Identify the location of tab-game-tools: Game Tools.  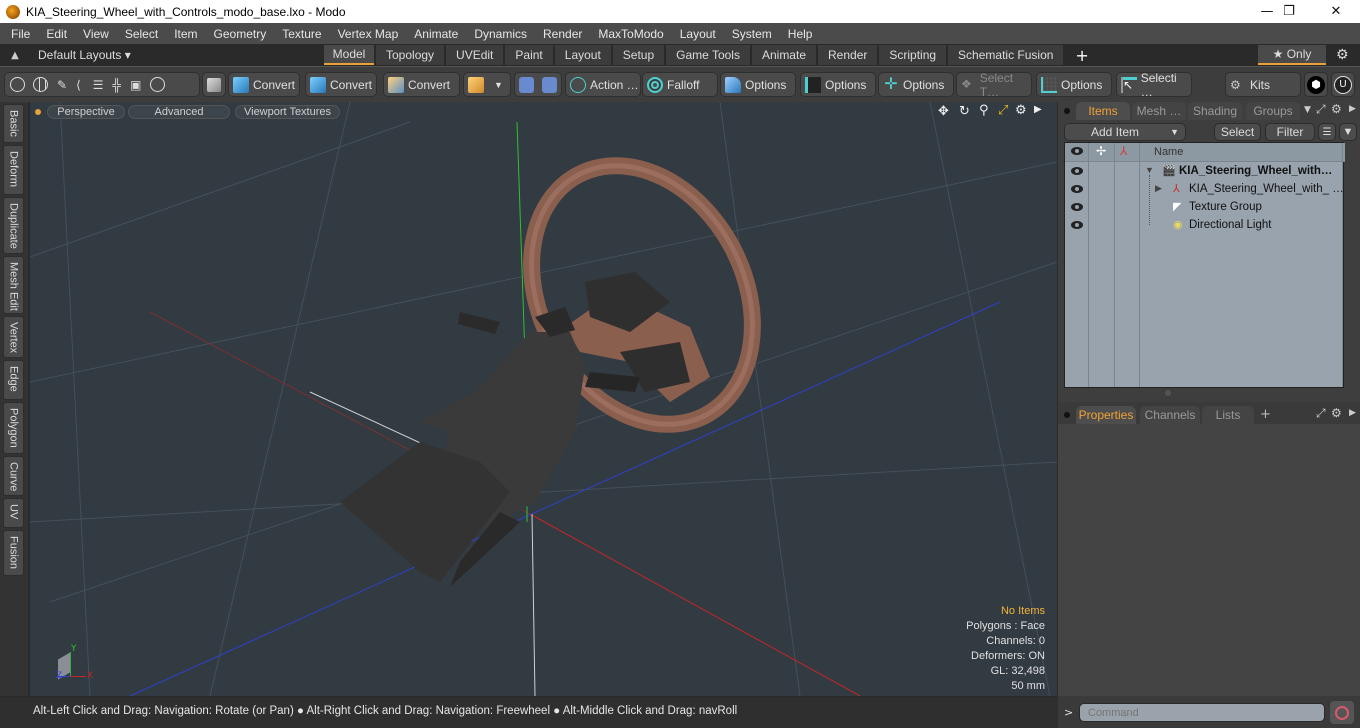
(708, 55).